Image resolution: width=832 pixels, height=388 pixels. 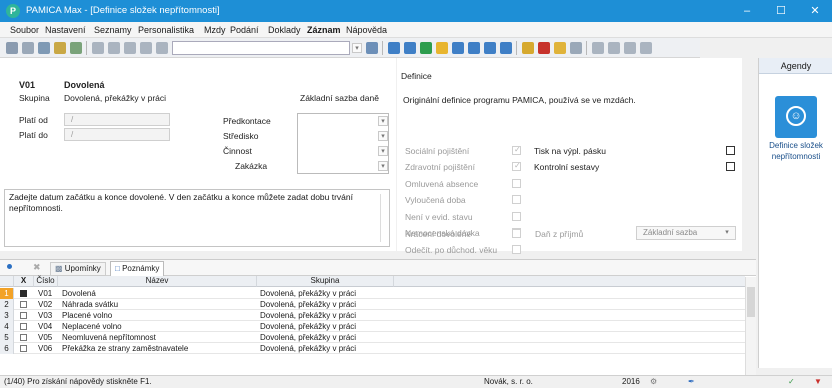 What do you see at coordinates (383, 151) in the screenshot?
I see `cinnost-dropdown: ▾` at bounding box center [383, 151].